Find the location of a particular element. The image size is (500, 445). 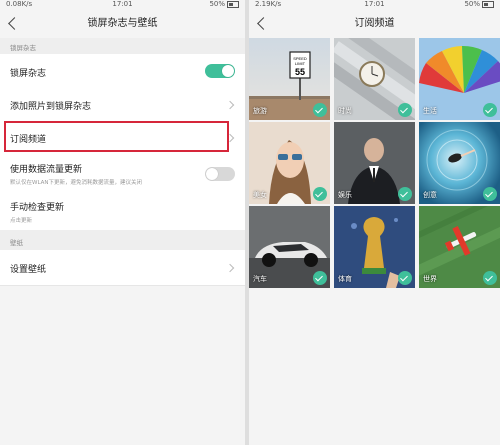

lock-magazine-toggle is located at coordinates (220, 71).